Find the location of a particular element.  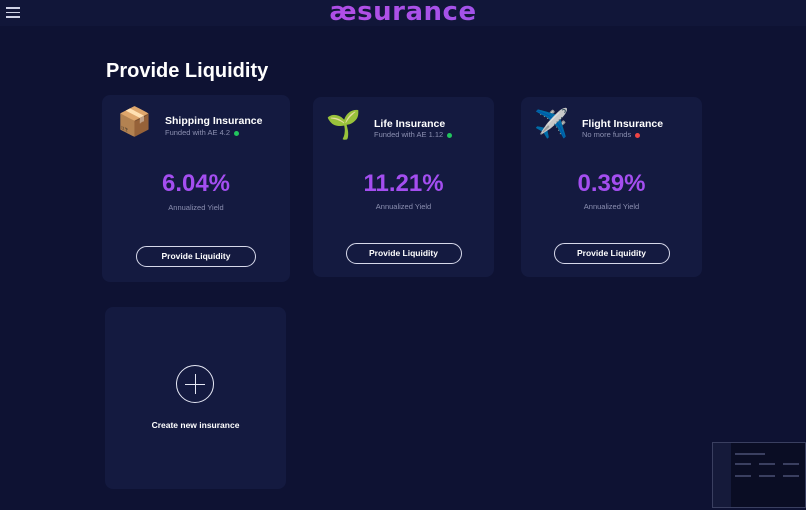

card-funding-status: Funded with AE 4.2 is located at coordinates (202, 132).